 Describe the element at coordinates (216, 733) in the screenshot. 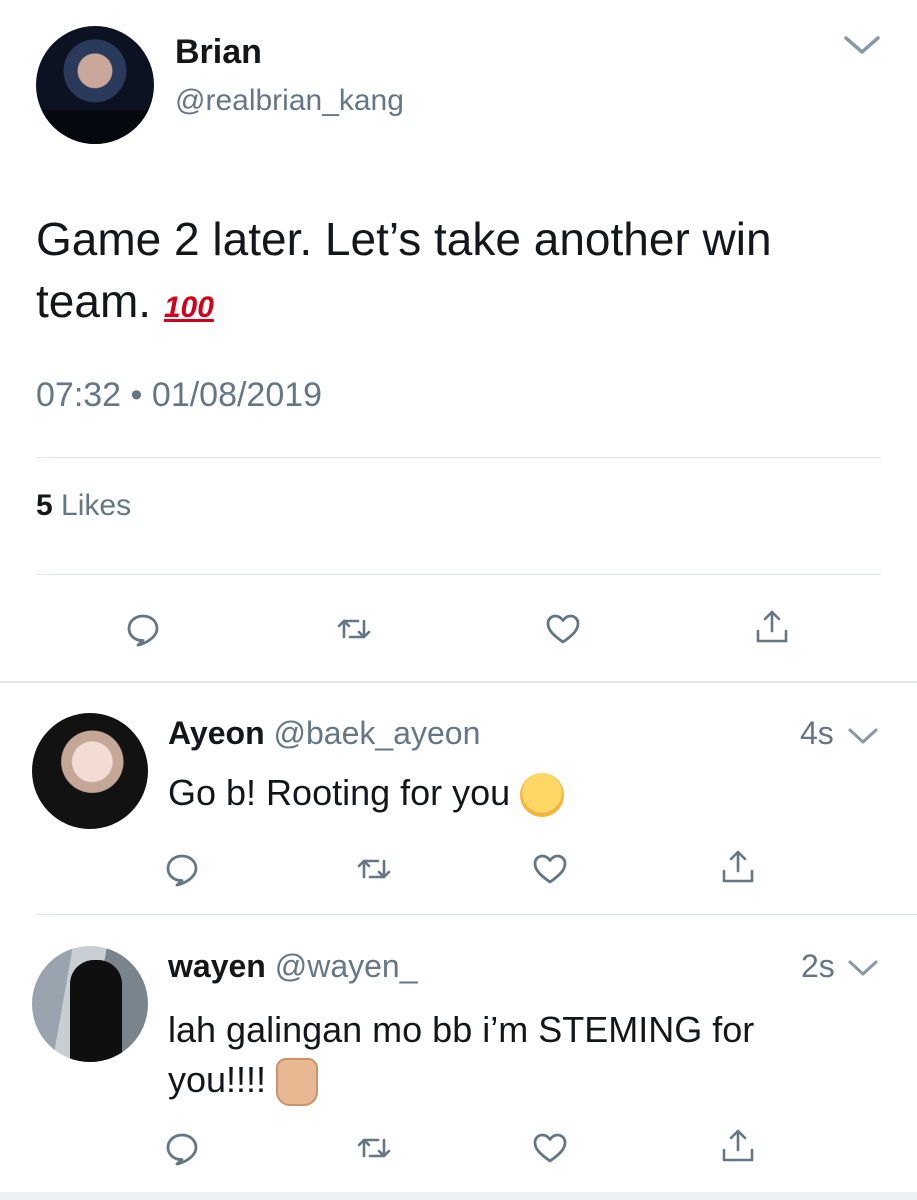

I see `reply-author-name: Ayeon` at that location.